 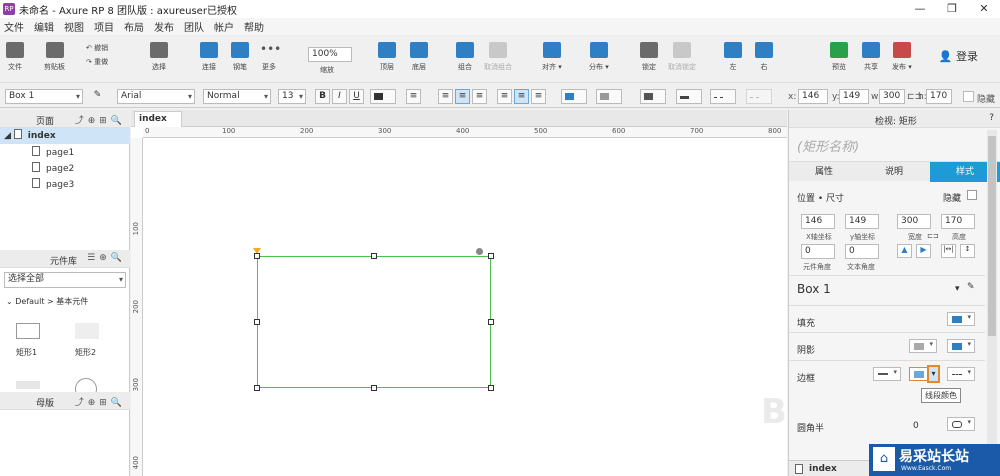 I want to click on pages-toolbar-icons: ⤴⊕⊞🔍, so click(x=100, y=119).